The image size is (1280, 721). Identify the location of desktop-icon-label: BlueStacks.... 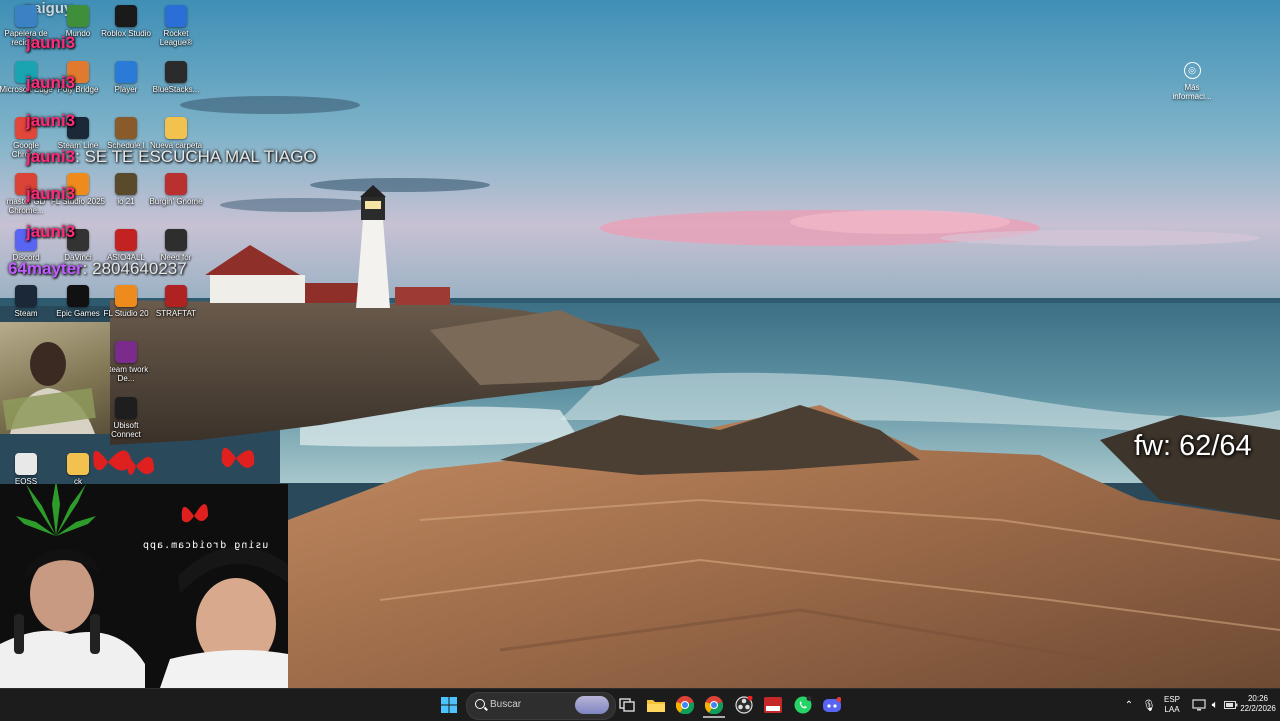
(176, 89).